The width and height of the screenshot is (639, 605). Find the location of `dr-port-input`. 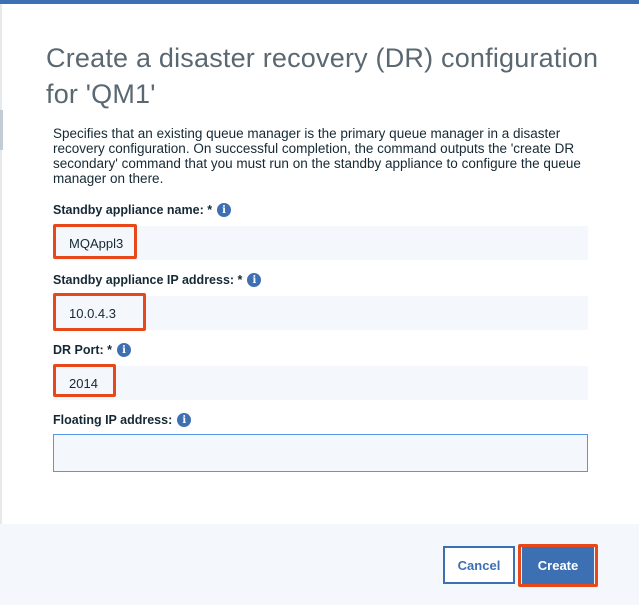

dr-port-input is located at coordinates (320, 383).